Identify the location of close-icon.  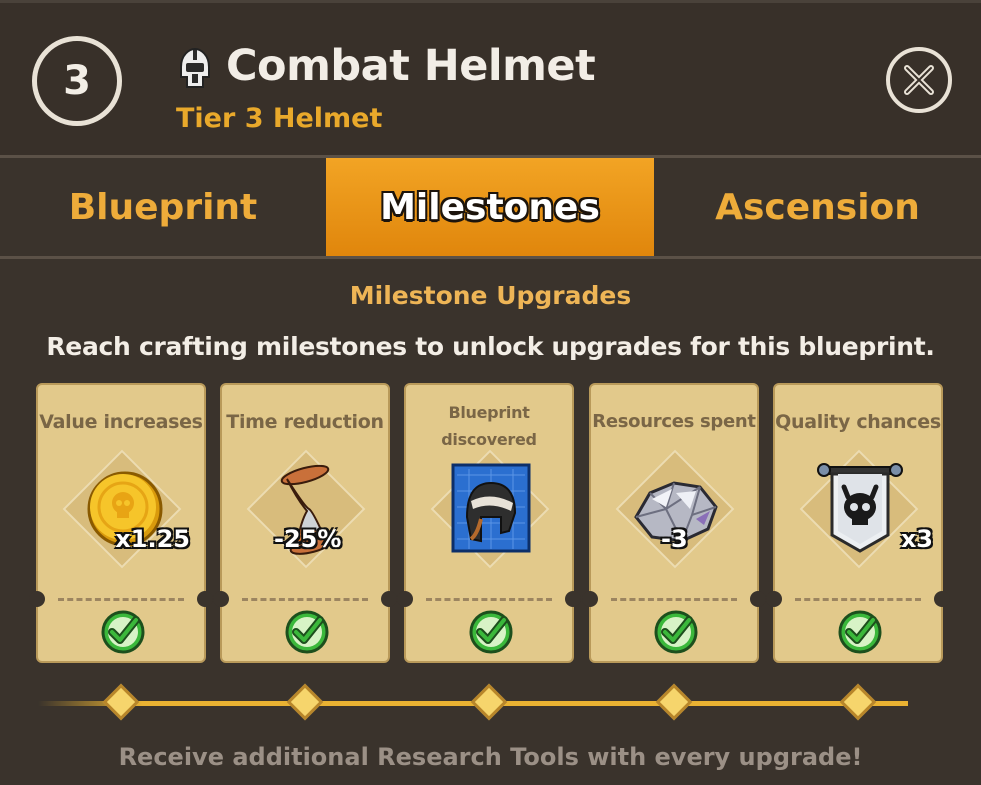
(919, 80).